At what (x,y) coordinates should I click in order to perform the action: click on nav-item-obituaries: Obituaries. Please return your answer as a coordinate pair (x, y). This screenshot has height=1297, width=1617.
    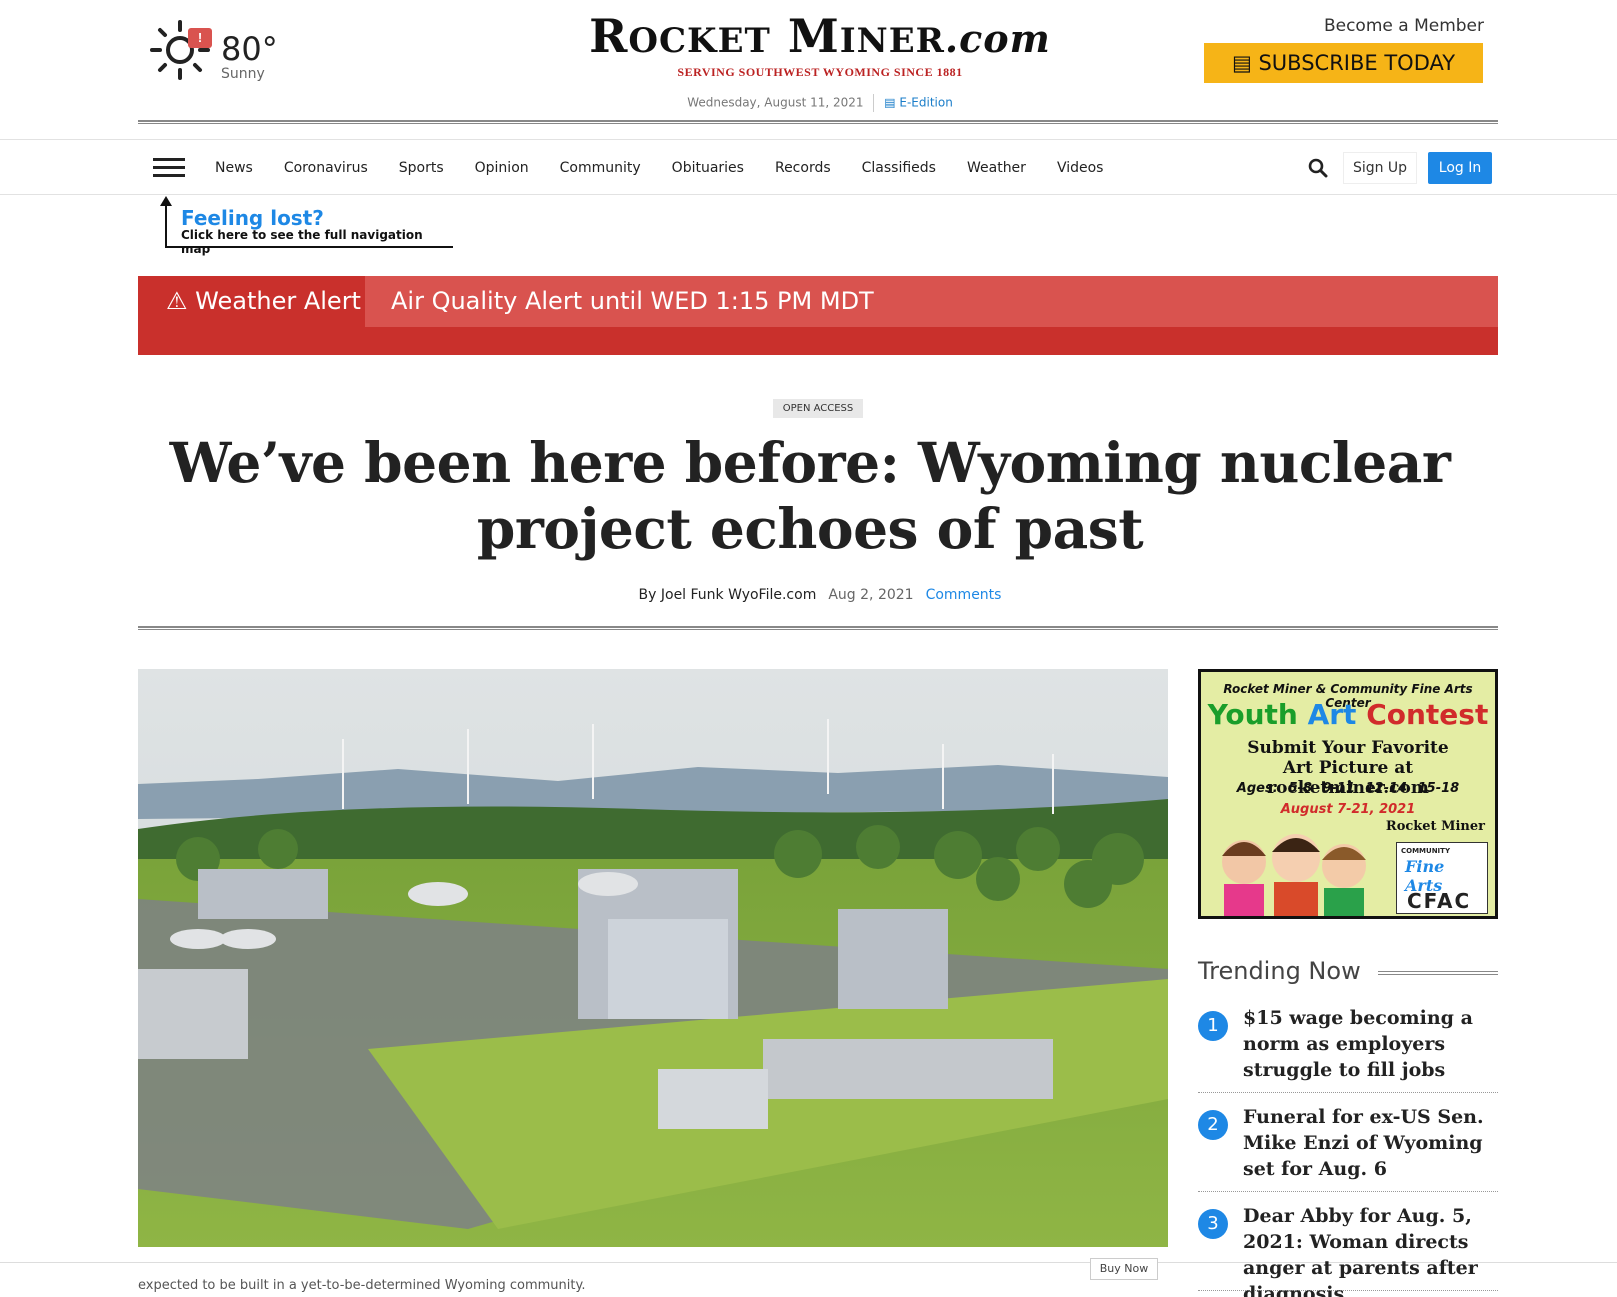
    Looking at the image, I should click on (708, 168).